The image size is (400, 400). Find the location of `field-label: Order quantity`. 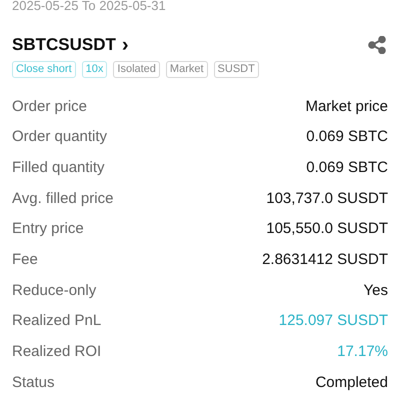

field-label: Order quantity is located at coordinates (60, 137).